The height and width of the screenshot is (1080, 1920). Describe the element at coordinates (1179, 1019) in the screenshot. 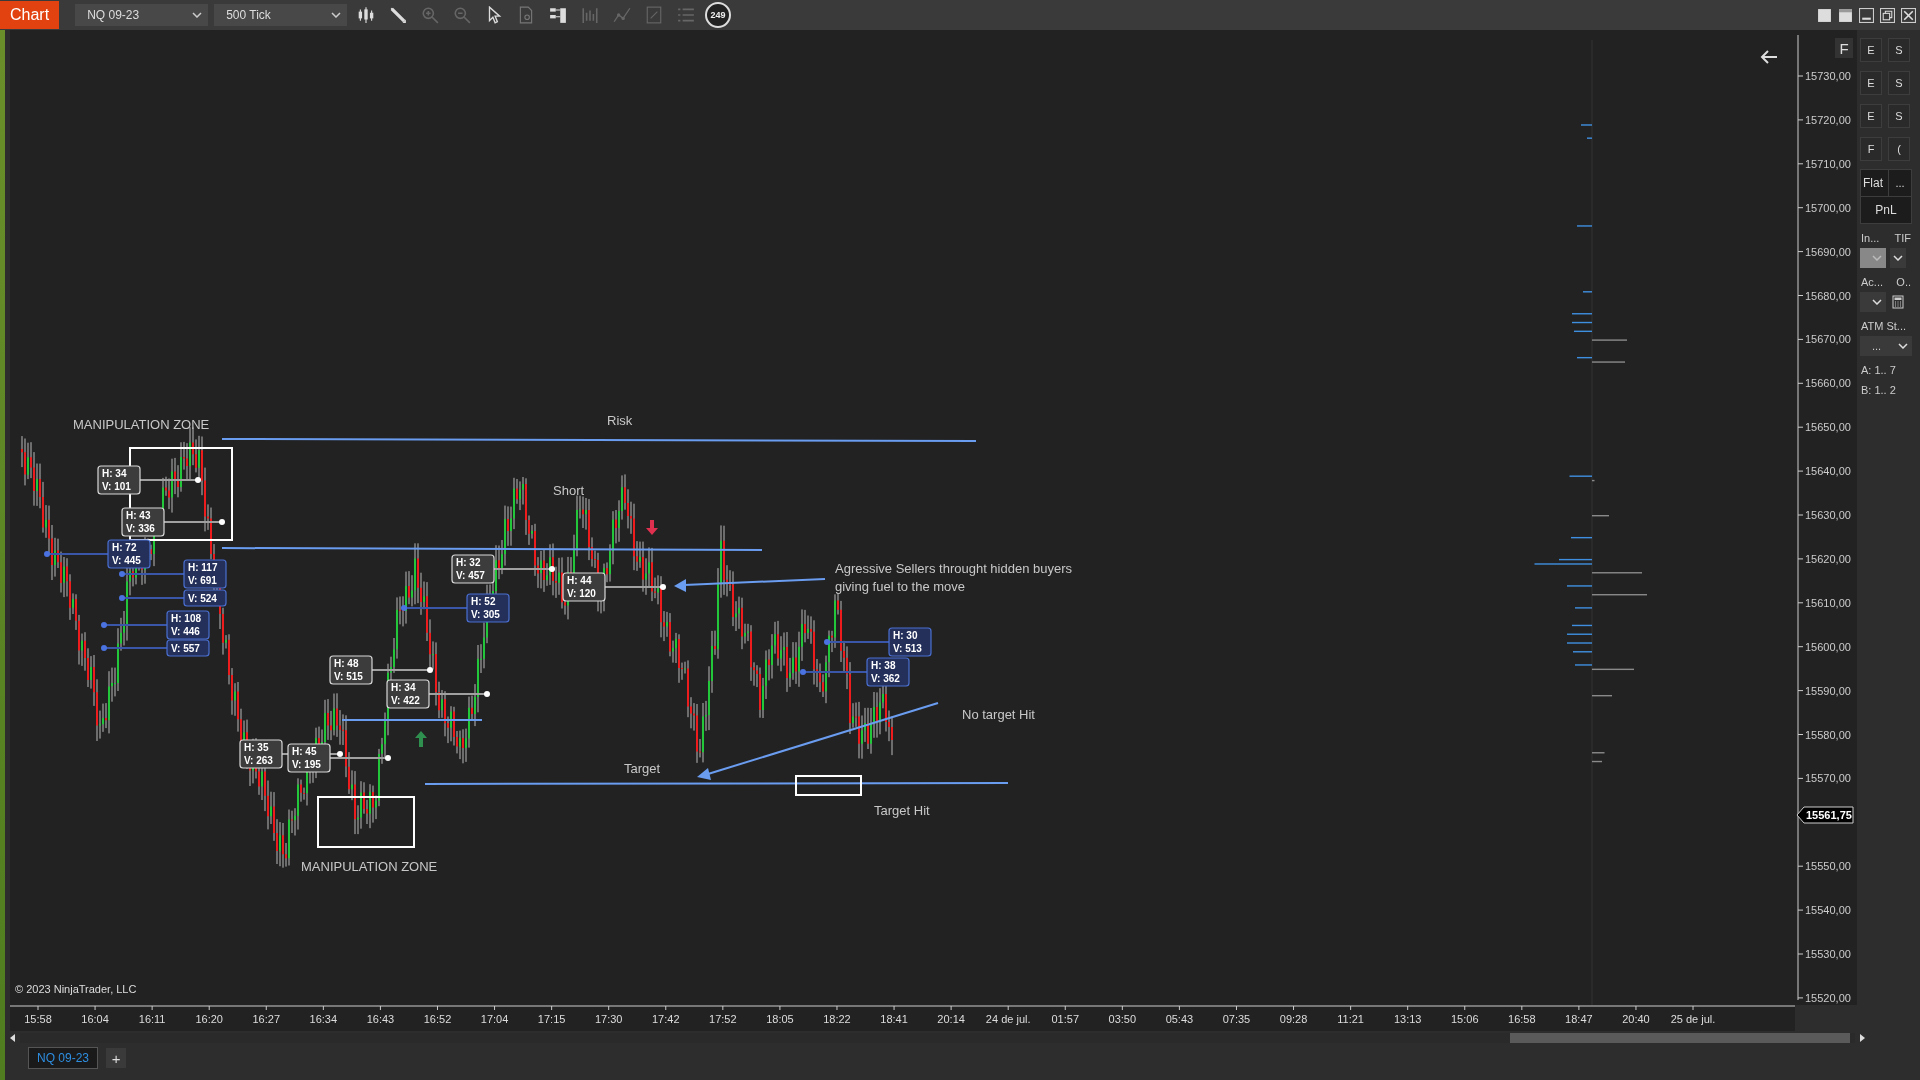

I see `time-label: 05:43` at that location.